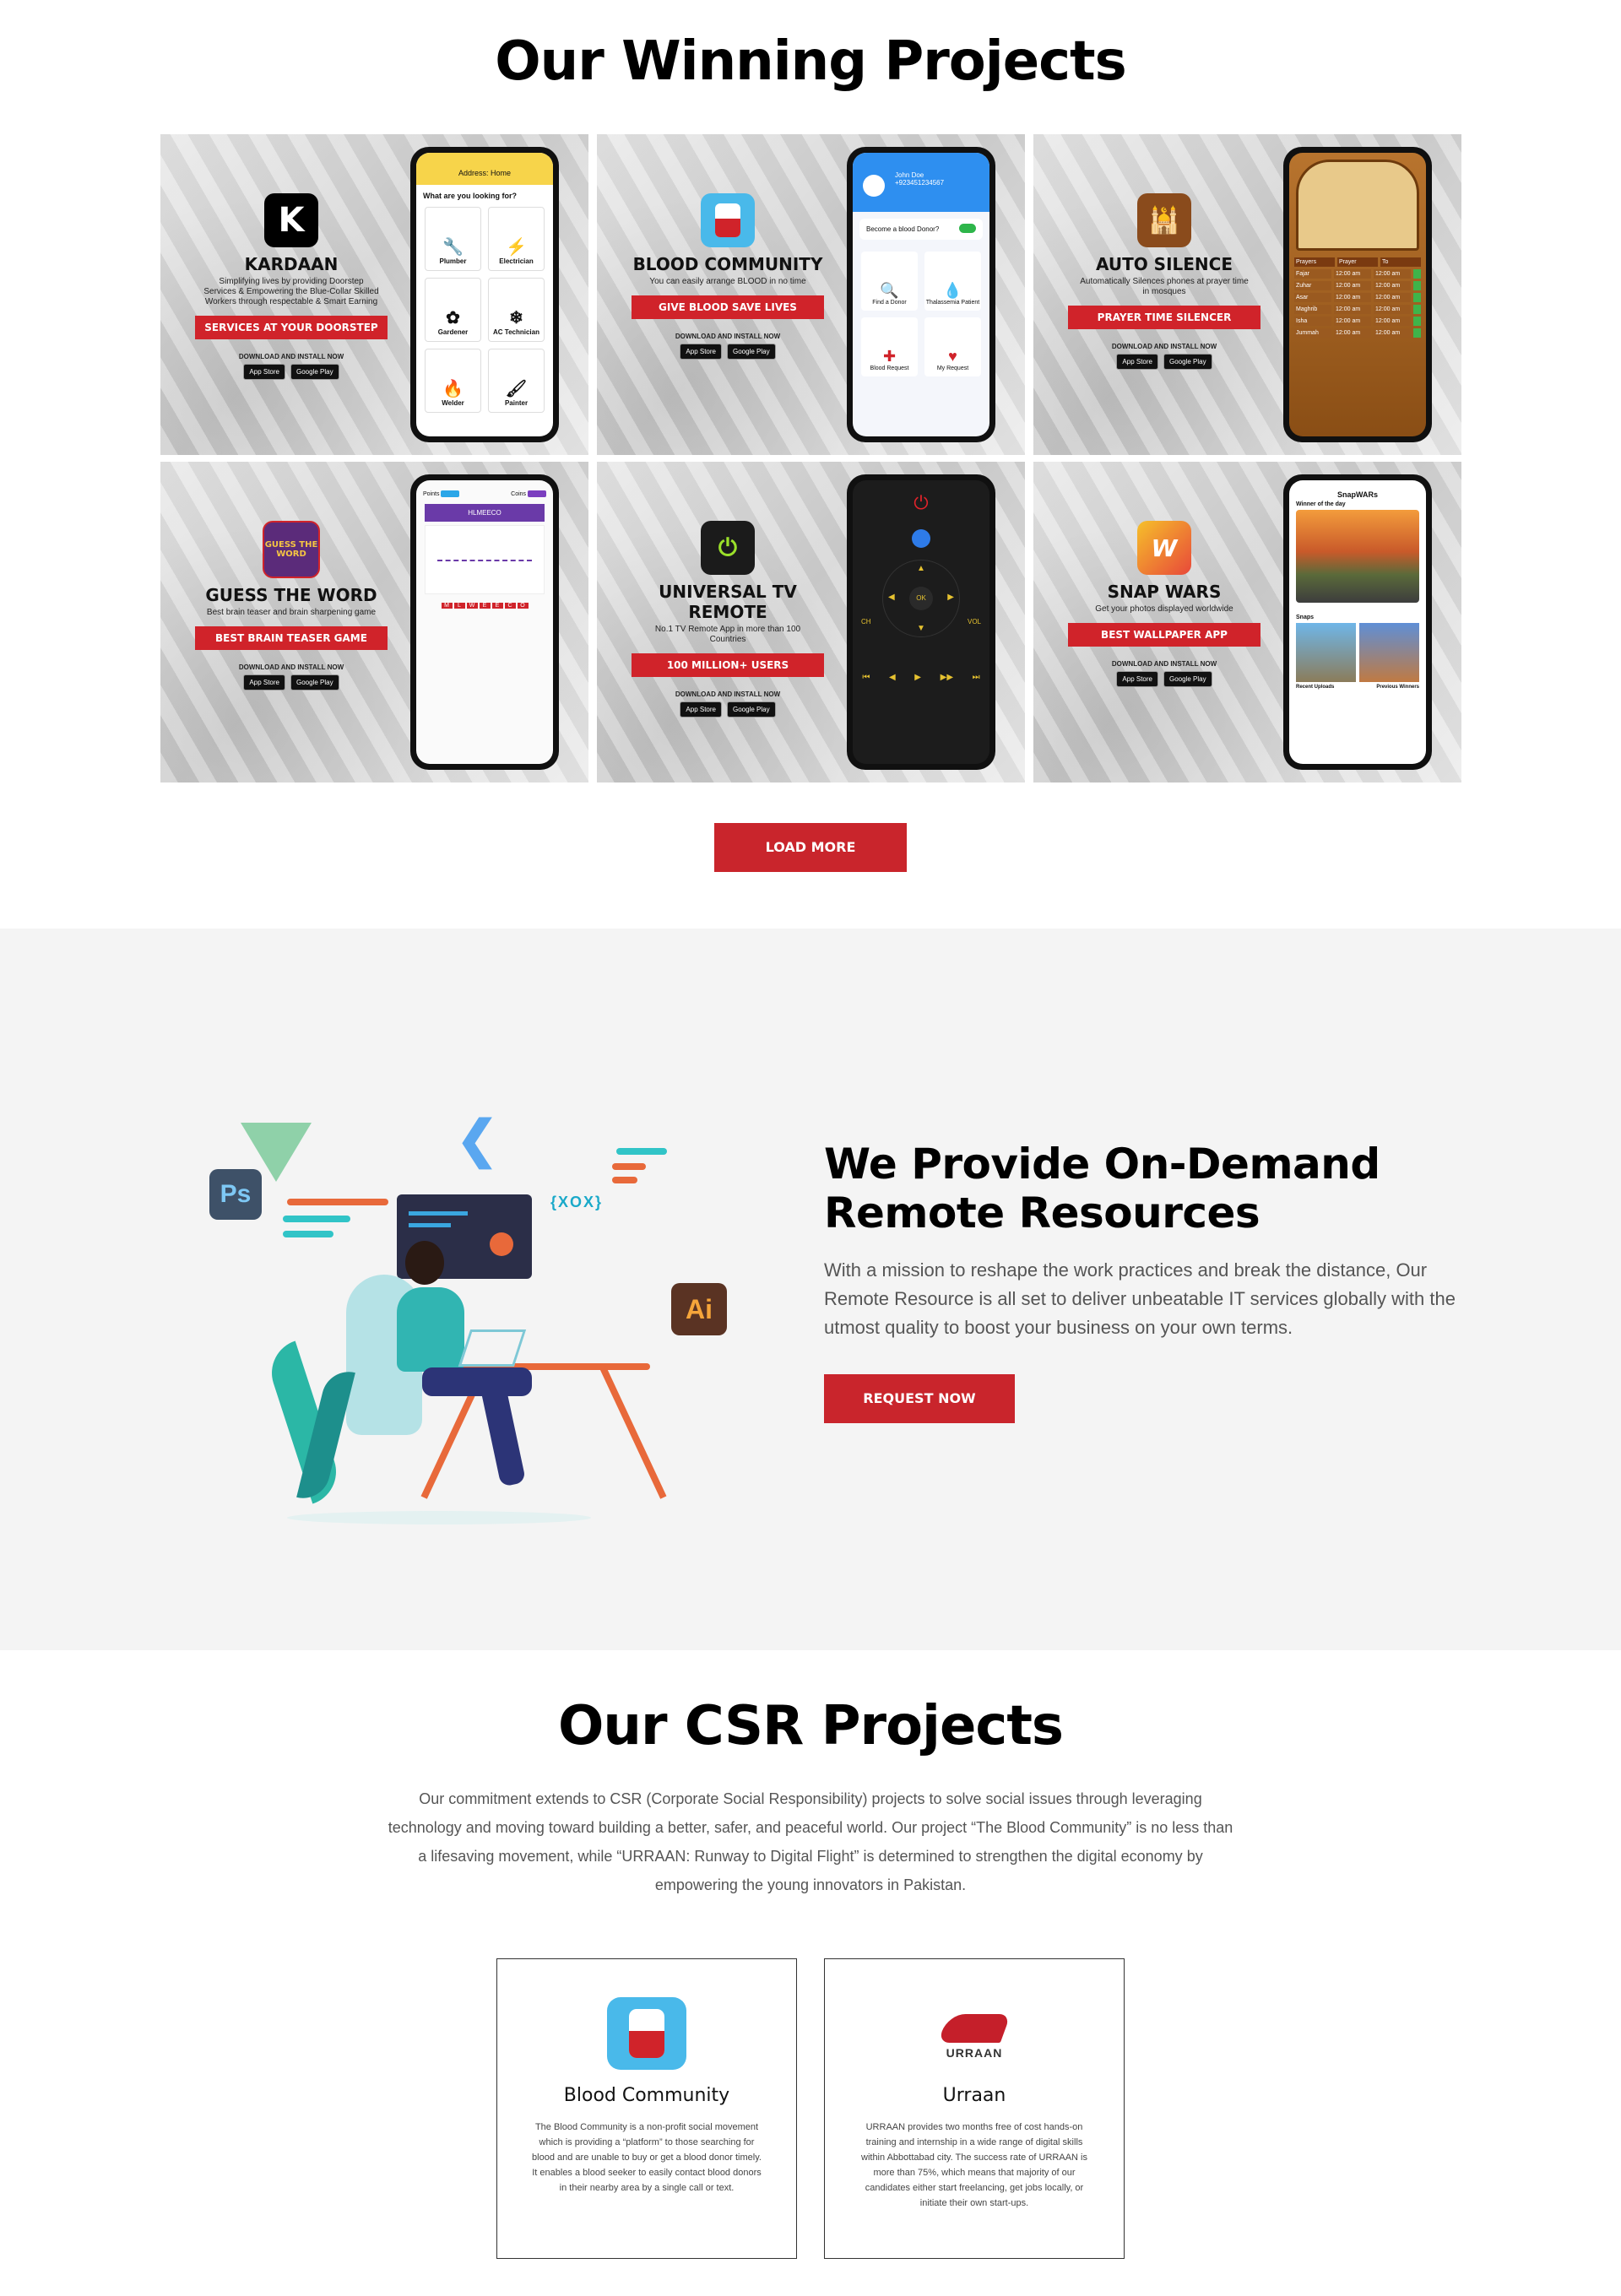 Image resolution: width=1621 pixels, height=2296 pixels. Describe the element at coordinates (577, 1202) in the screenshot. I see `code-tag: {XOX}` at that location.